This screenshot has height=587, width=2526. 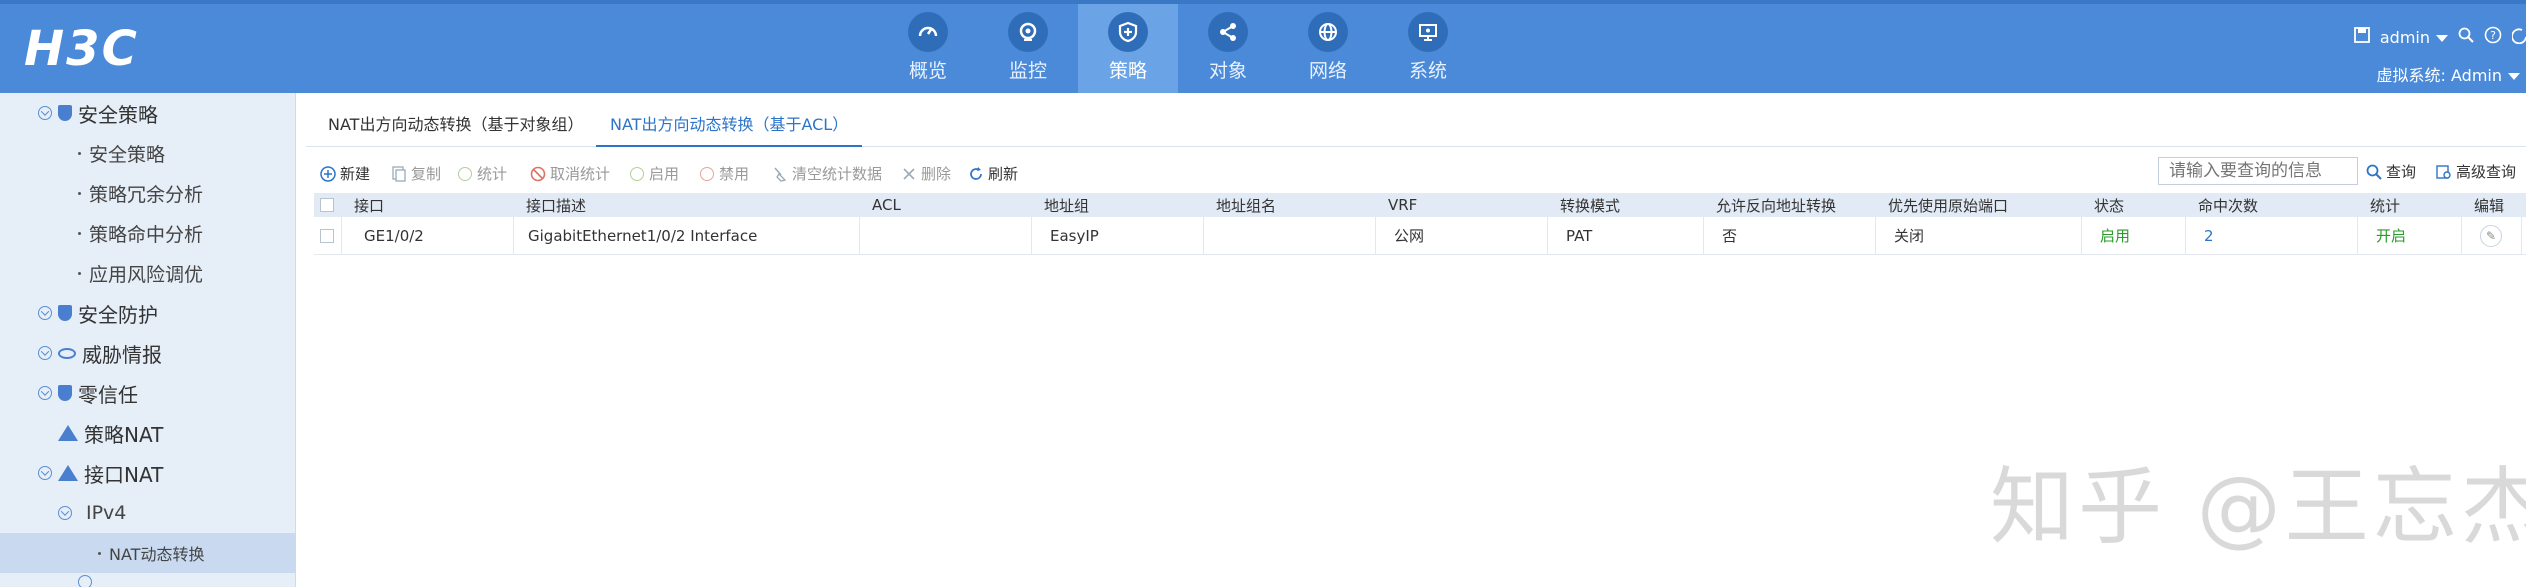 What do you see at coordinates (926, 173) in the screenshot?
I see `delete-button: 删除` at bounding box center [926, 173].